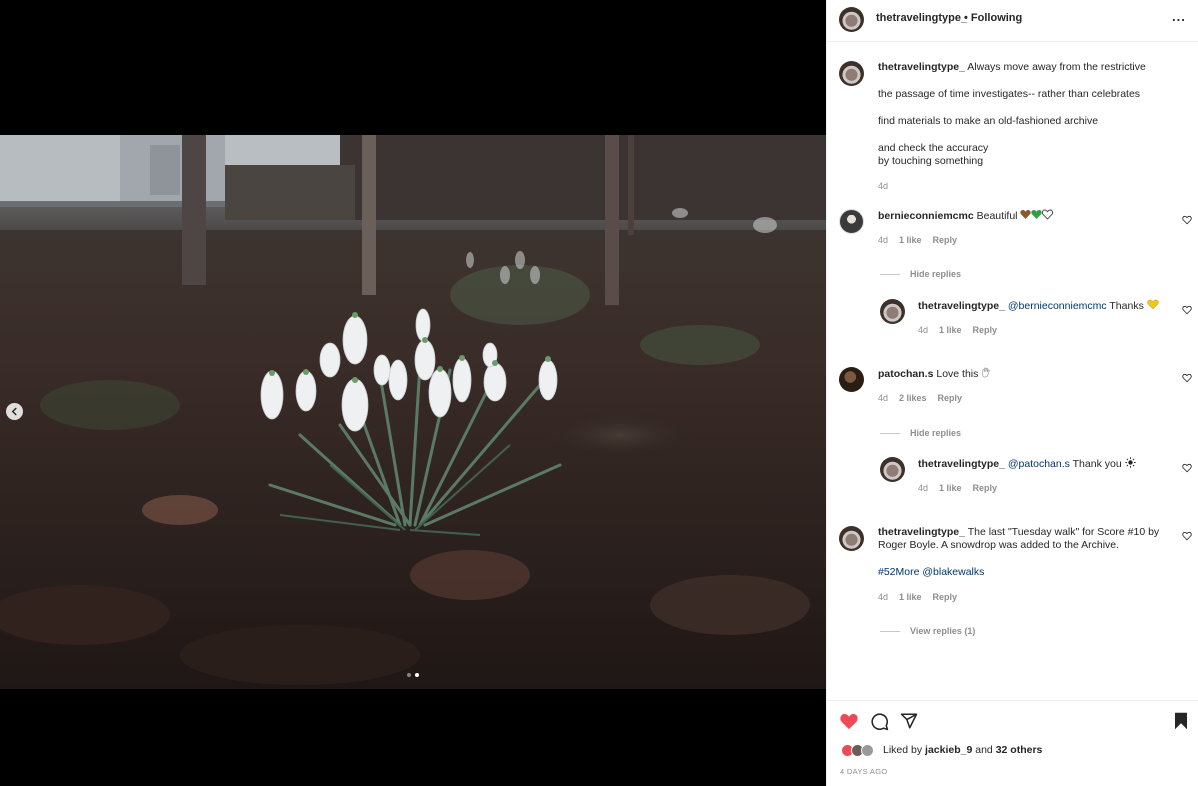 Image resolution: width=1198 pixels, height=786 pixels. Describe the element at coordinates (927, 631) in the screenshot. I see `view-replies-toggle: View replies (1)` at that location.